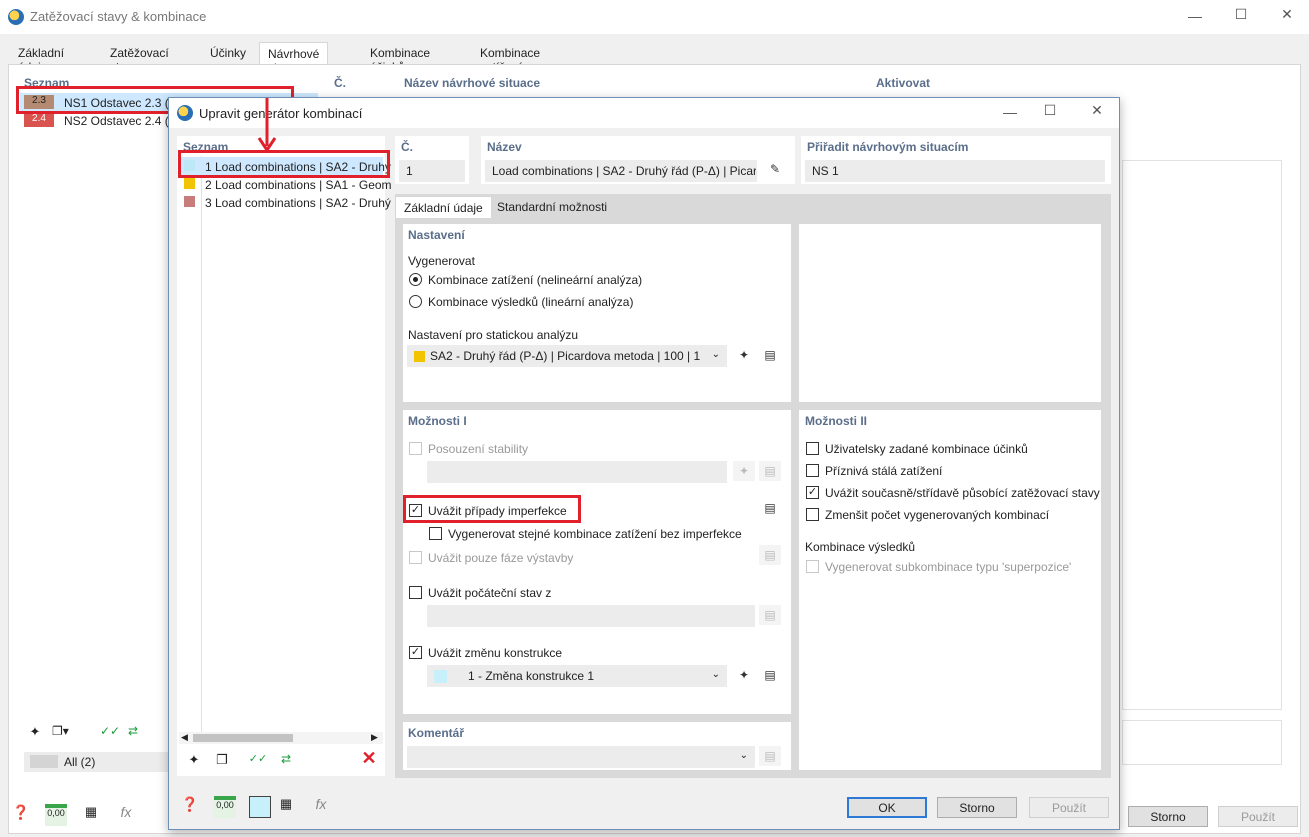 The width and height of the screenshot is (1309, 837). Describe the element at coordinates (577, 676) in the screenshot. I see `modification-select: 1 - Změna konstrukce 1 ⌄` at that location.